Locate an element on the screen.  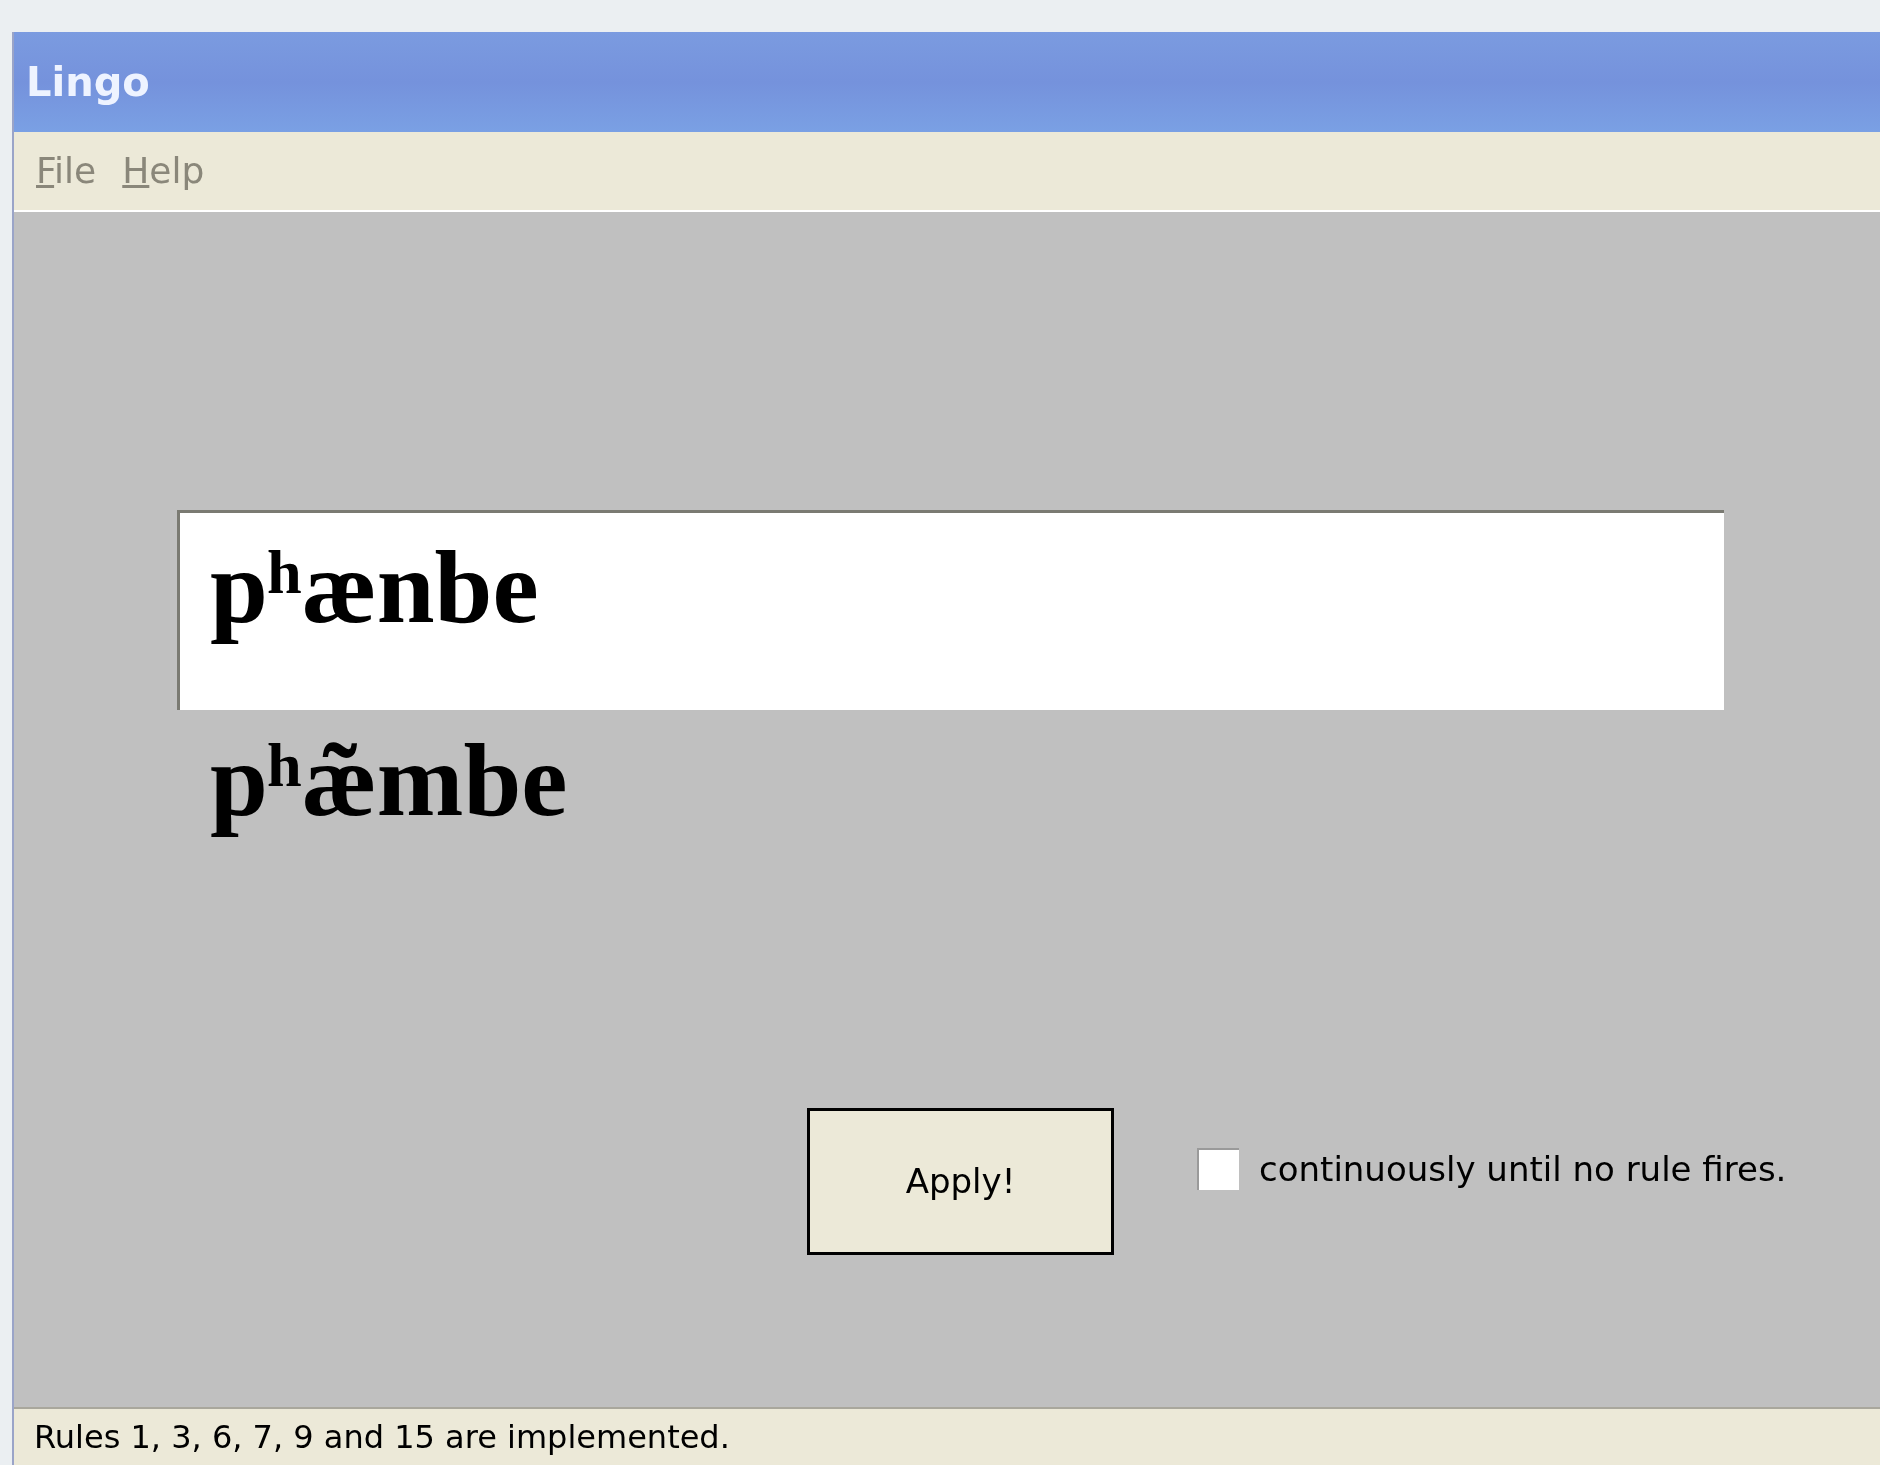
output-text: pʰæ̃mbe is located at coordinates (388, 780).